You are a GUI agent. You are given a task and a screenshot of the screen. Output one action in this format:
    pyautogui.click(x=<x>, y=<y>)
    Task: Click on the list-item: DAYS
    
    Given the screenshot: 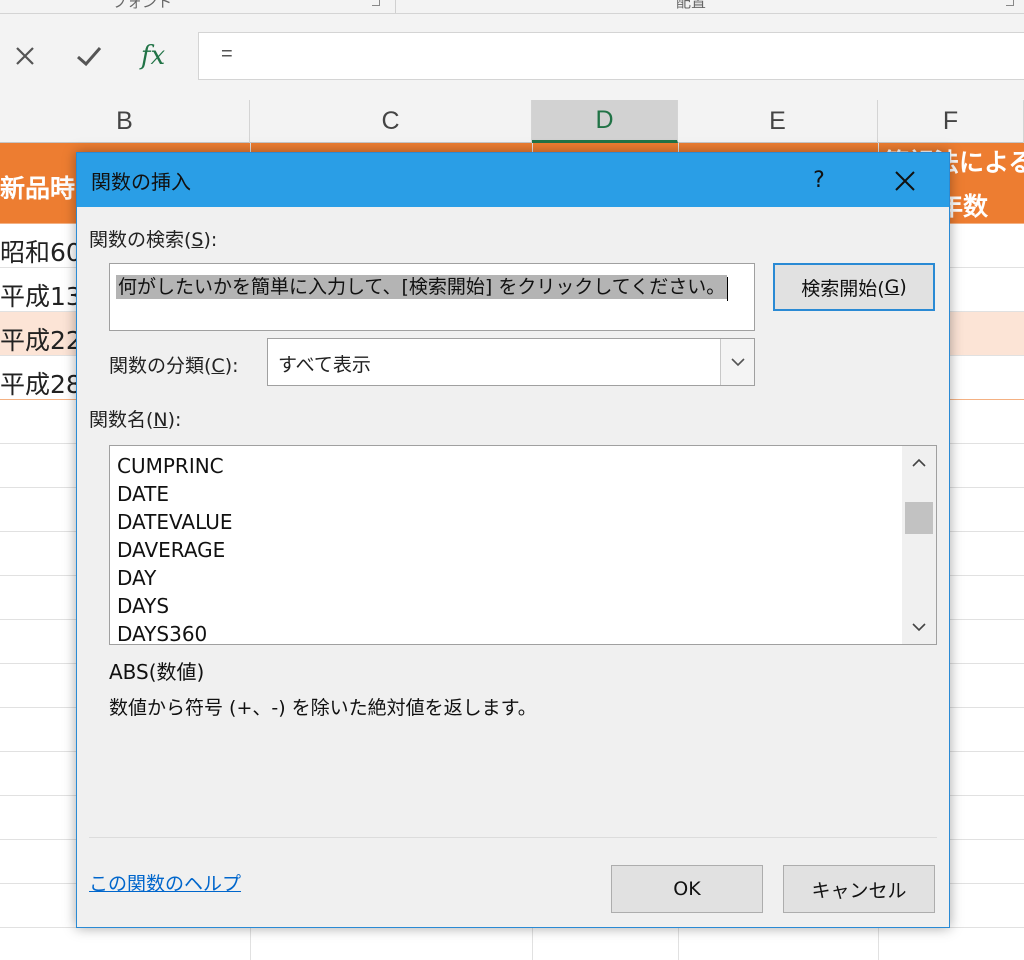 What is the action you would take?
    pyautogui.click(x=175, y=606)
    